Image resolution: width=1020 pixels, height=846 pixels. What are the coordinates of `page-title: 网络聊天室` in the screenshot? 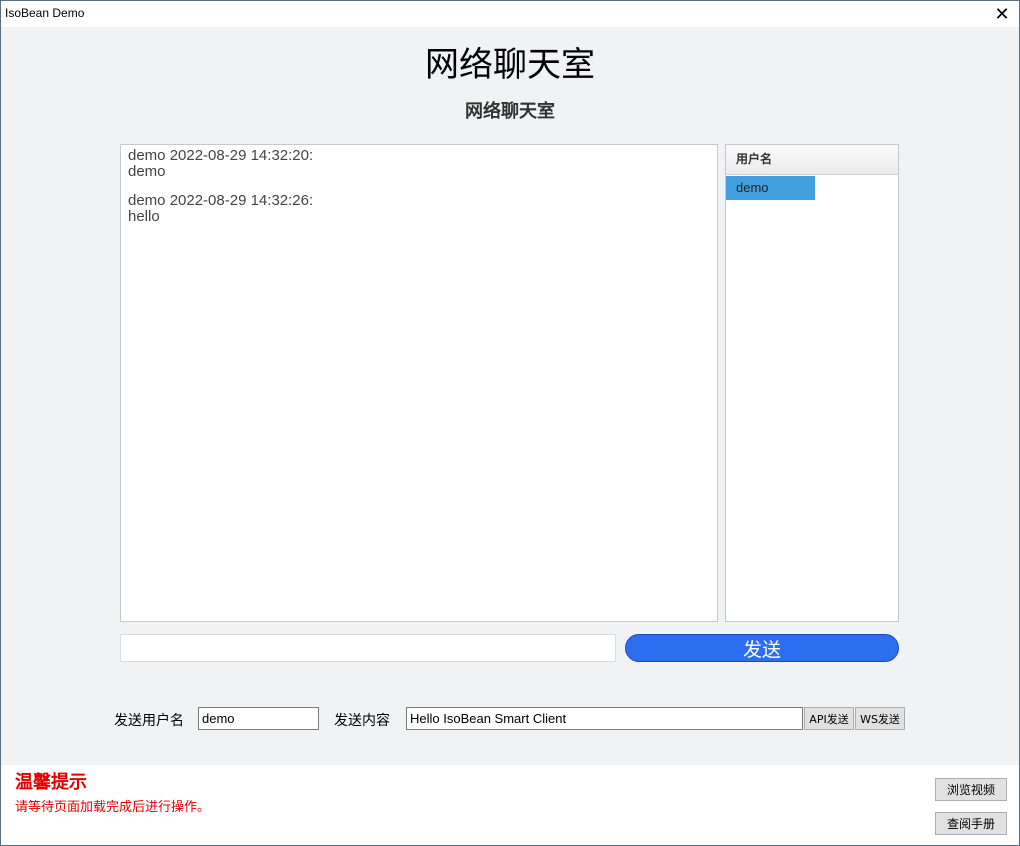 It's located at (510, 65).